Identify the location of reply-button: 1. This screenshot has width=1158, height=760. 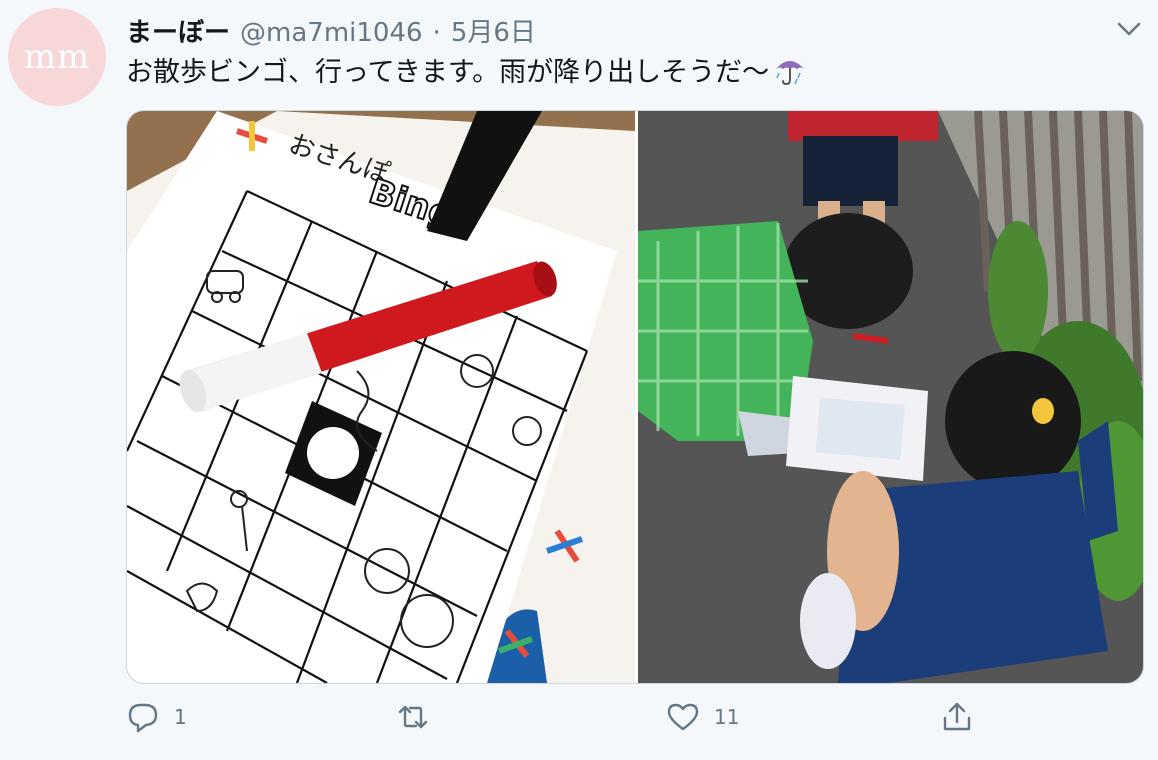
(156, 717).